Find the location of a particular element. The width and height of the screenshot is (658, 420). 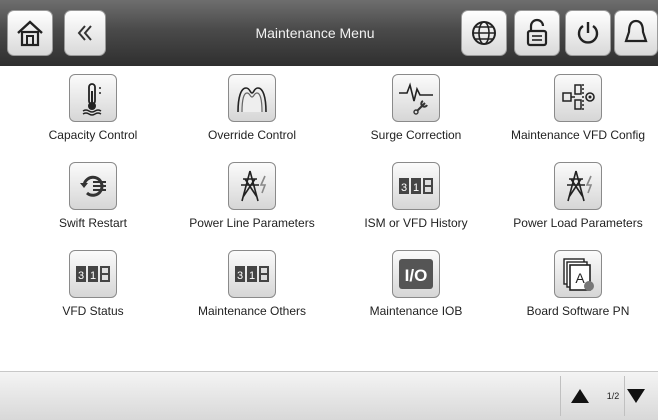

menu-item-vfd-status: 3 1 VFD Status is located at coordinates (93, 284).